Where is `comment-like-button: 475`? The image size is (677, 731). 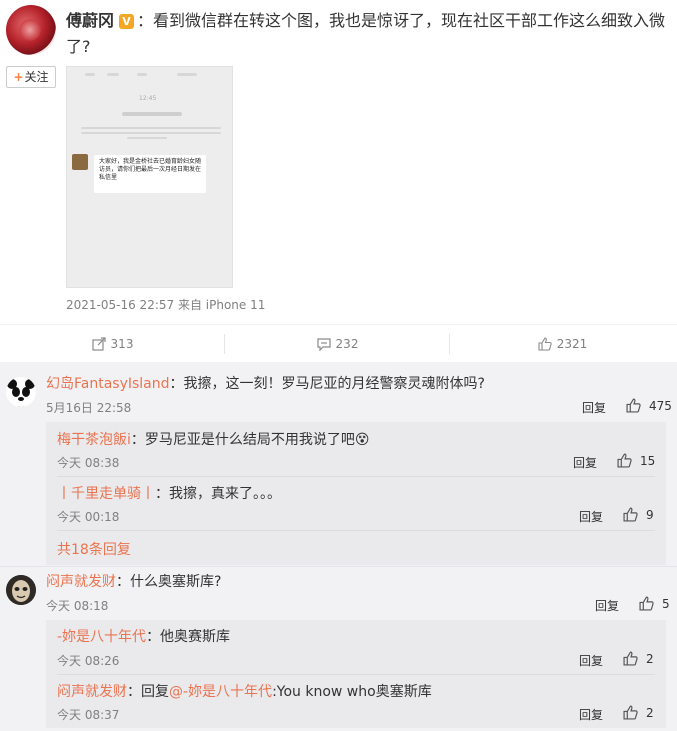
comment-like-button: 475 is located at coordinates (649, 405).